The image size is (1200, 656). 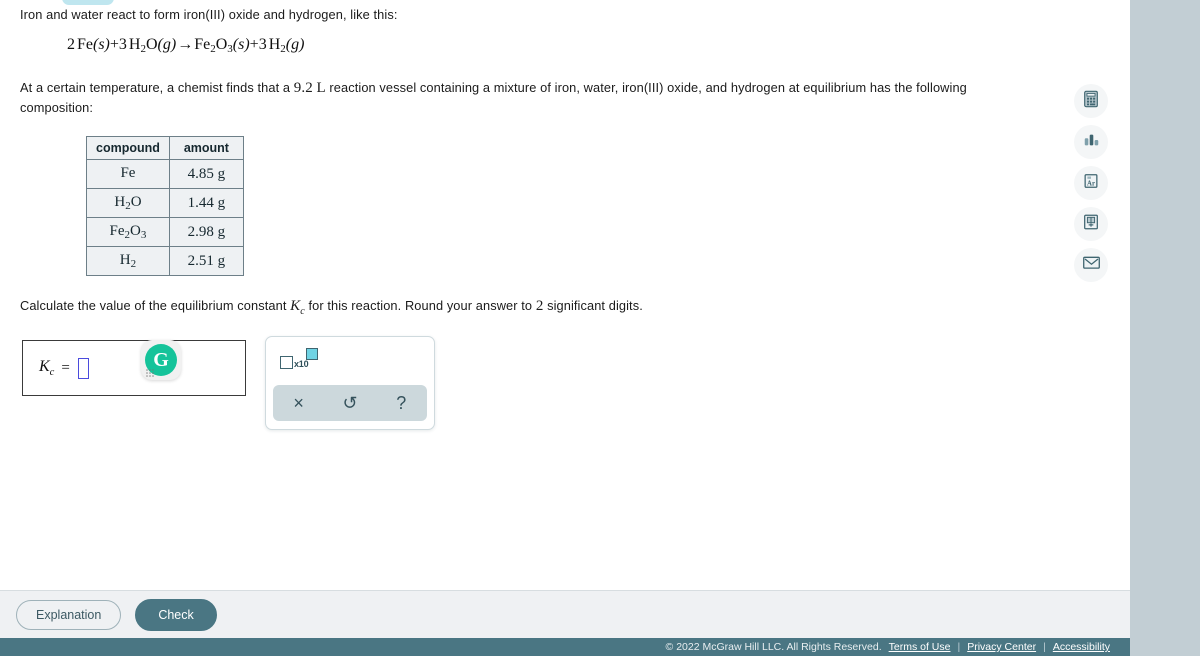 What do you see at coordinates (221, 44) in the screenshot?
I see `equation-species-fe2o3-o: O` at bounding box center [221, 44].